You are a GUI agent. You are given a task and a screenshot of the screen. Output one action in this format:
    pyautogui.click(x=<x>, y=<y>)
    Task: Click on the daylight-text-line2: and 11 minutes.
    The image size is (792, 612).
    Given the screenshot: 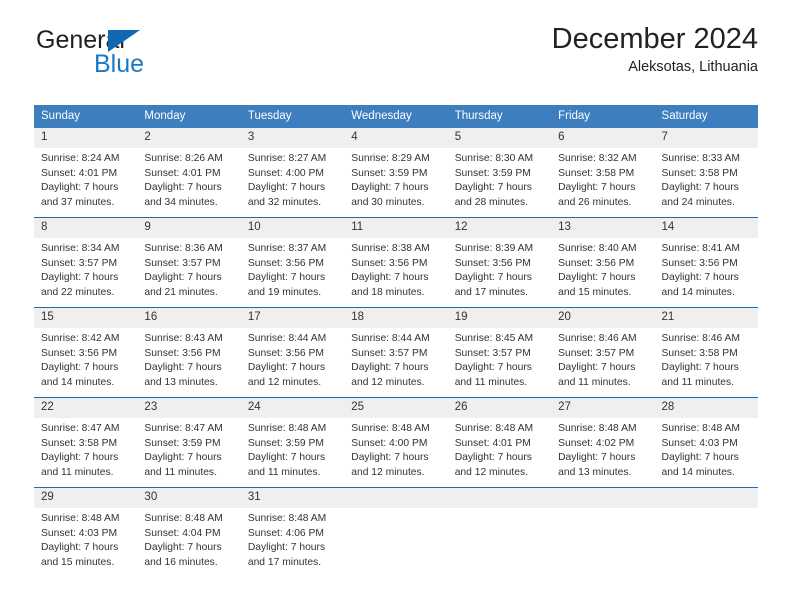 What is the action you would take?
    pyautogui.click(x=698, y=382)
    